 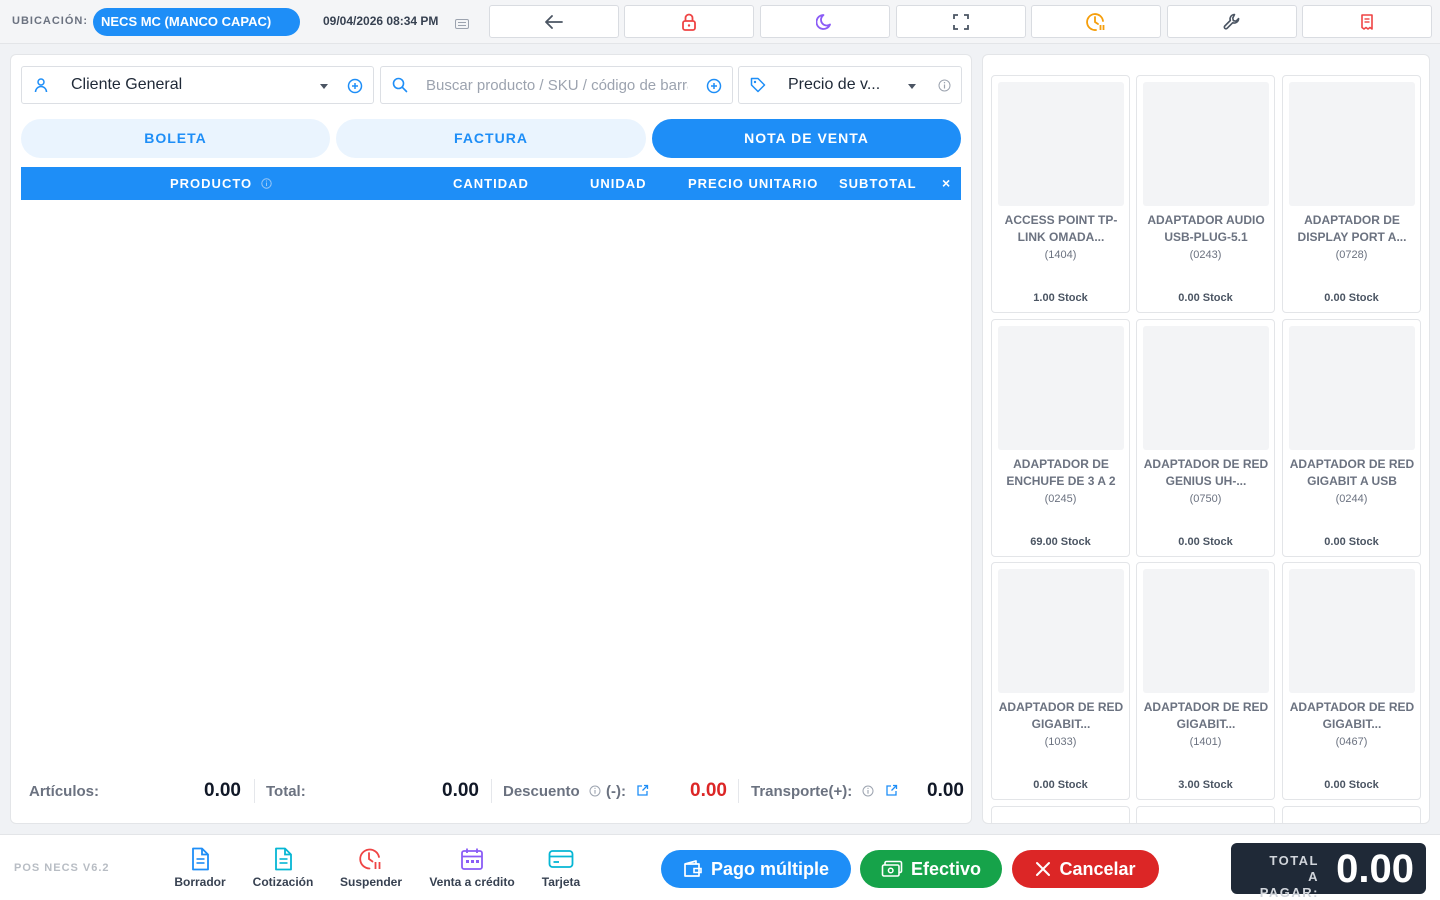 What do you see at coordinates (642, 790) in the screenshot?
I see `external-link-icon` at bounding box center [642, 790].